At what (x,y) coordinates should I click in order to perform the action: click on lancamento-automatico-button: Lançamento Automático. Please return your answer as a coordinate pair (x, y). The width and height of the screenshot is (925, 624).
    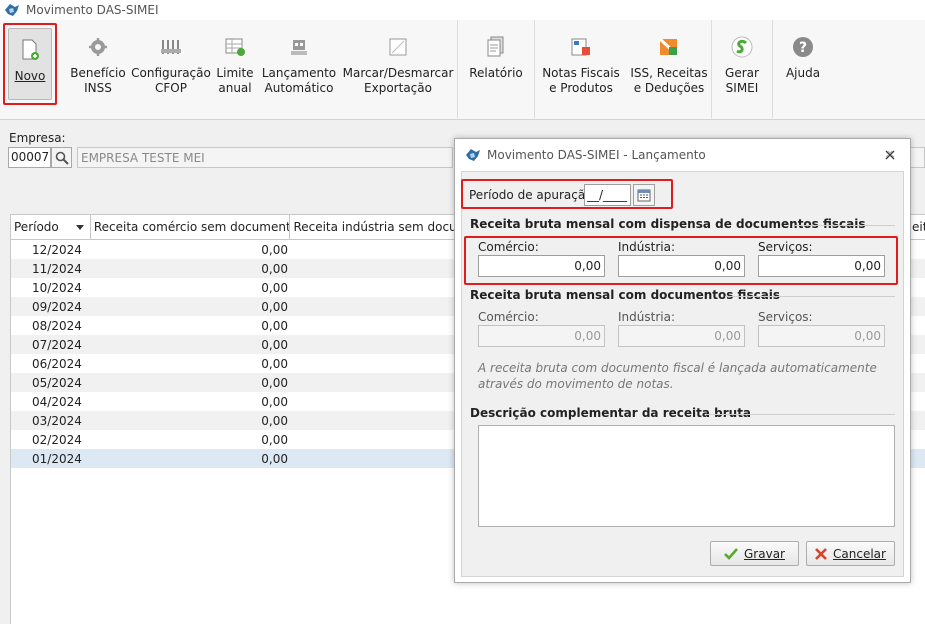
    Looking at the image, I should click on (299, 69).